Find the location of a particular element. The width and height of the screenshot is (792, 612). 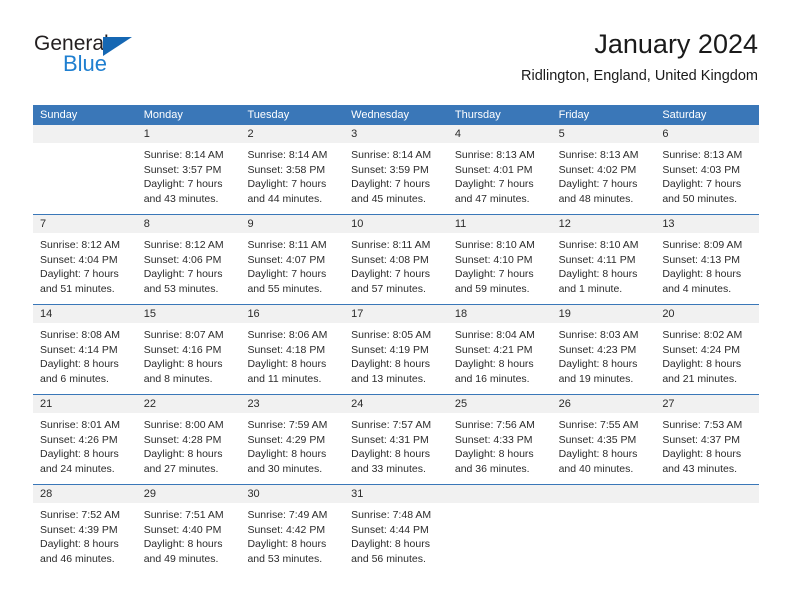

sunrise-text: Sunrise: 7:57 AM is located at coordinates (391, 425).